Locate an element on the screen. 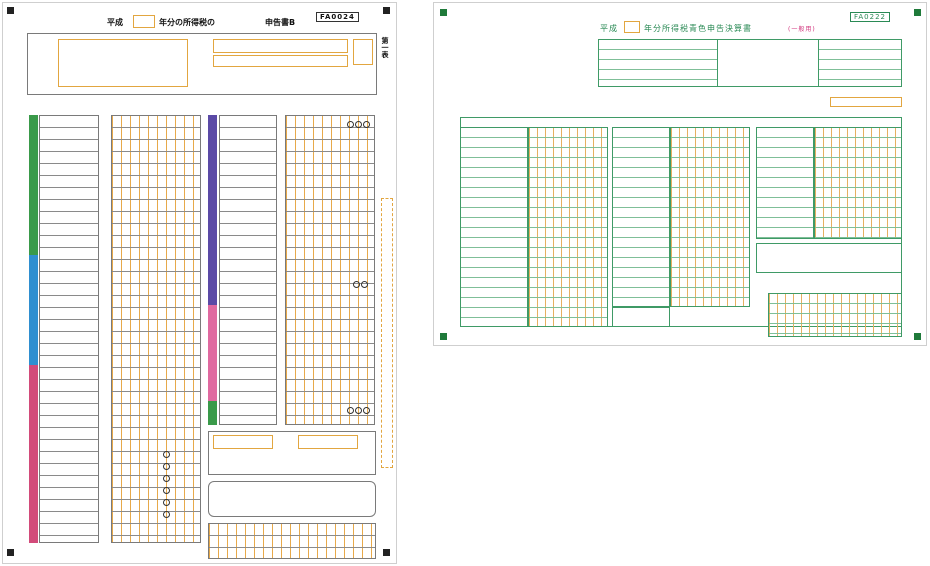 The image size is (930, 566). statement-subtitle: (一般用) is located at coordinates (802, 29).